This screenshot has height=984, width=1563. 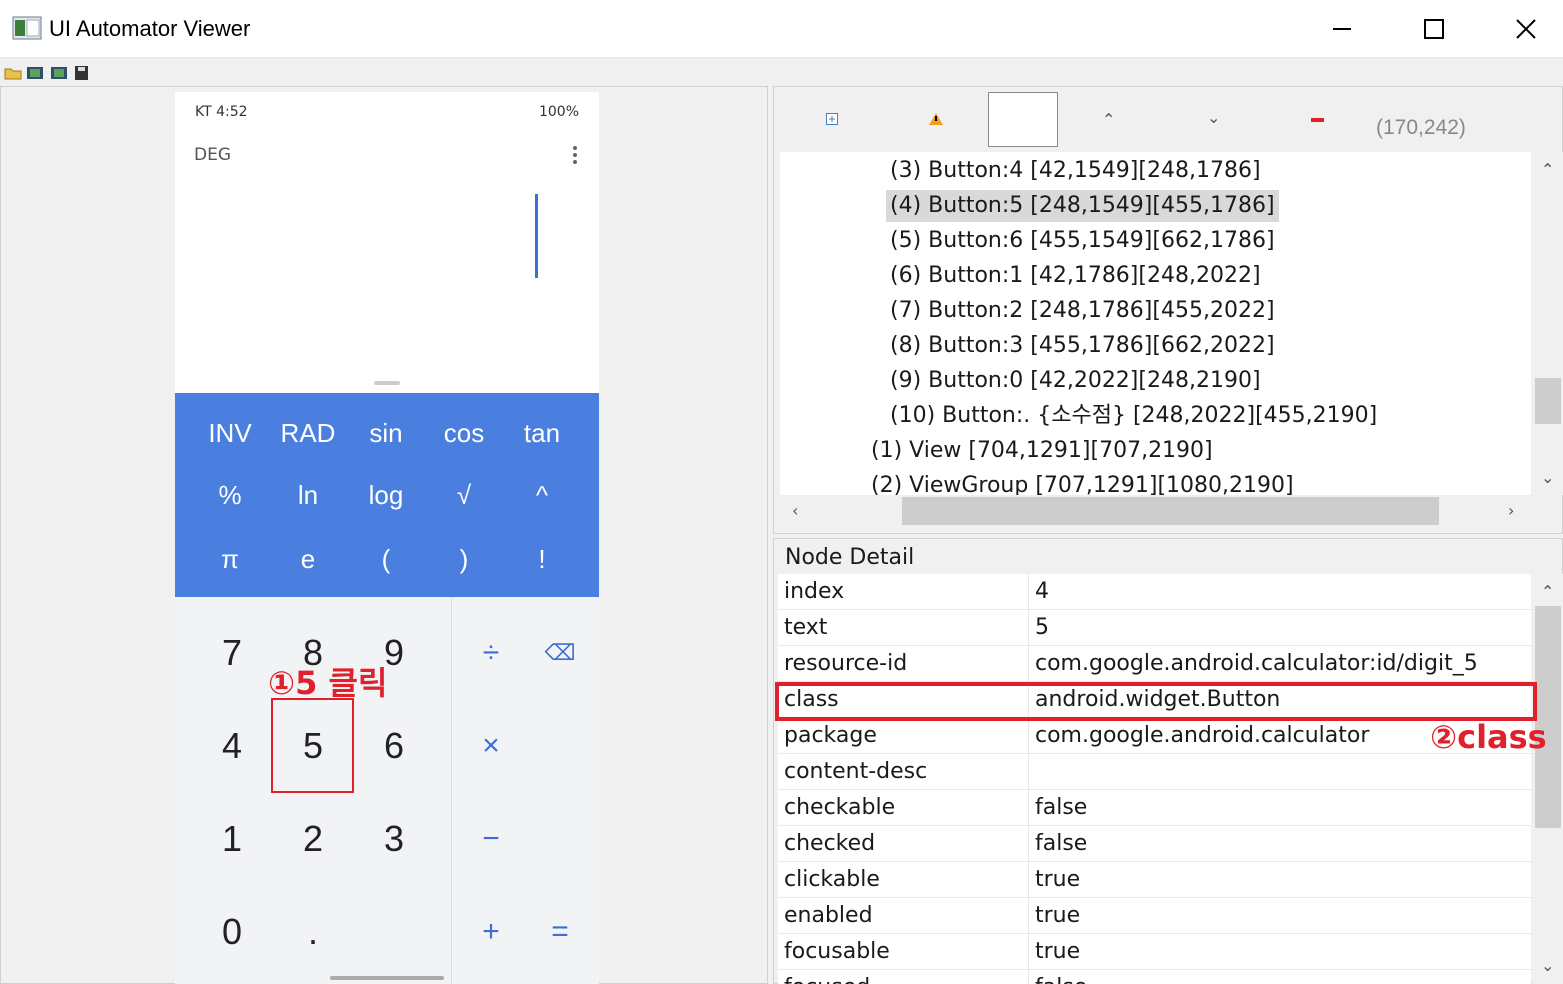 I want to click on sci-button: RAD, so click(x=308, y=433).